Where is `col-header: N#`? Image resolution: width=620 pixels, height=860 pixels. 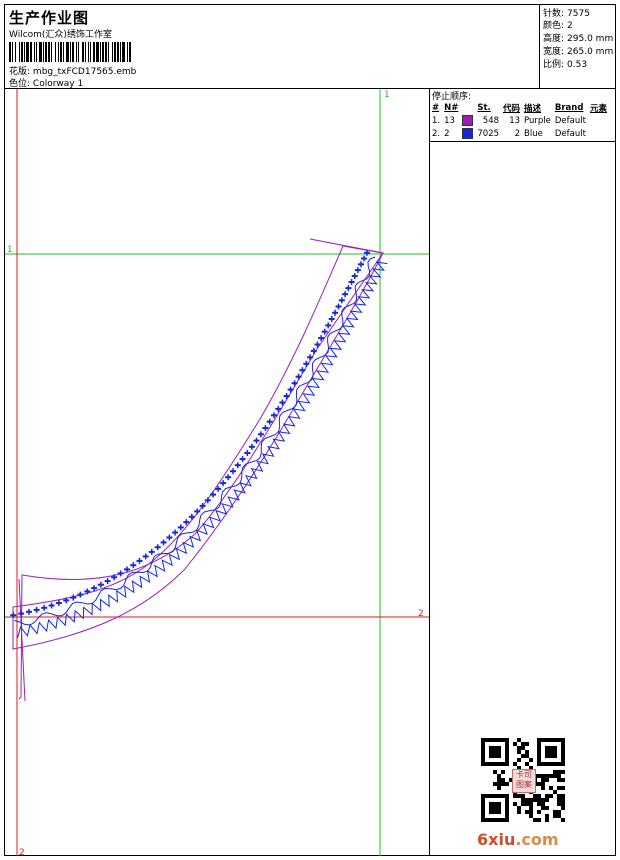 col-header: N# is located at coordinates (451, 107).